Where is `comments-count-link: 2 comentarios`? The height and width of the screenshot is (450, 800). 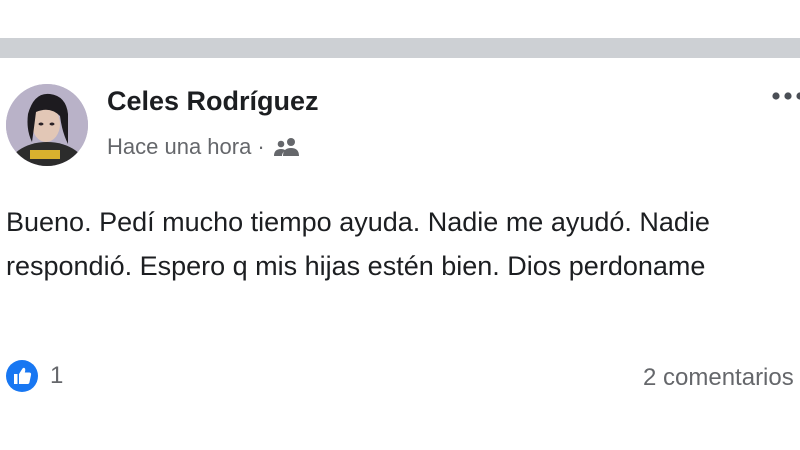 comments-count-link: 2 comentarios is located at coordinates (718, 378).